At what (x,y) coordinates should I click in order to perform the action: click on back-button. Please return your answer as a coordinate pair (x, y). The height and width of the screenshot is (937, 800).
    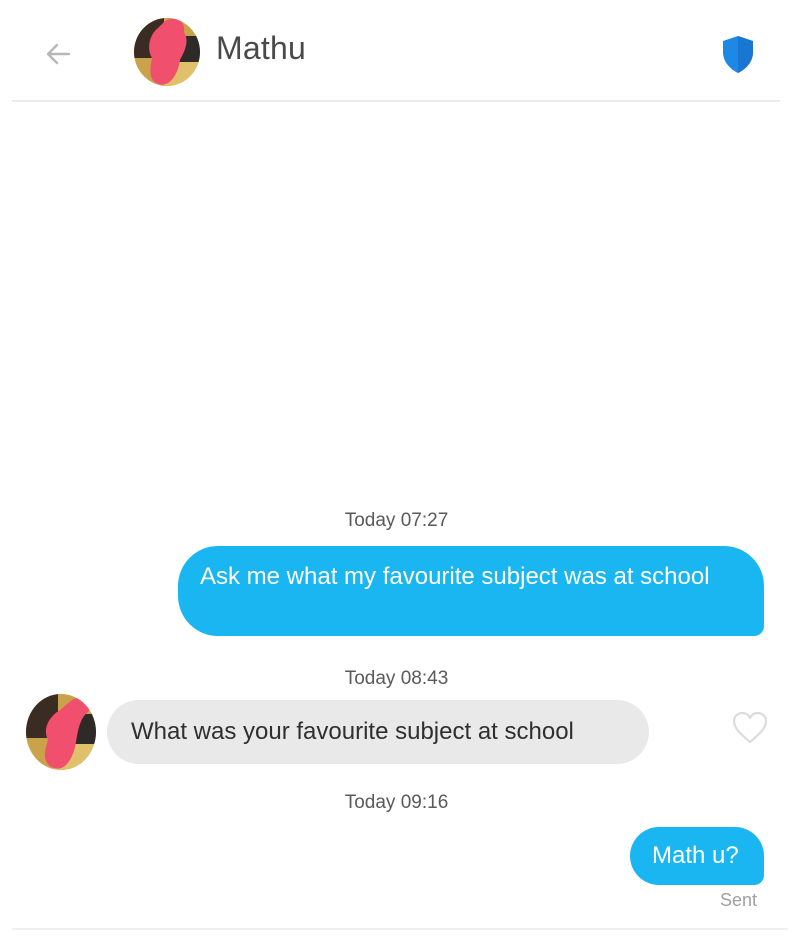
    Looking at the image, I should click on (58, 54).